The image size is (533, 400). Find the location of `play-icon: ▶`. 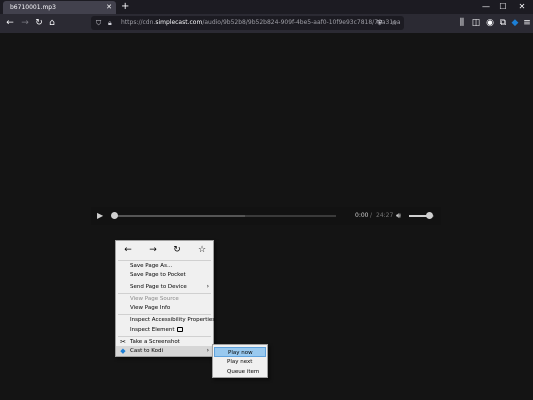

play-icon: ▶ is located at coordinates (100, 216).